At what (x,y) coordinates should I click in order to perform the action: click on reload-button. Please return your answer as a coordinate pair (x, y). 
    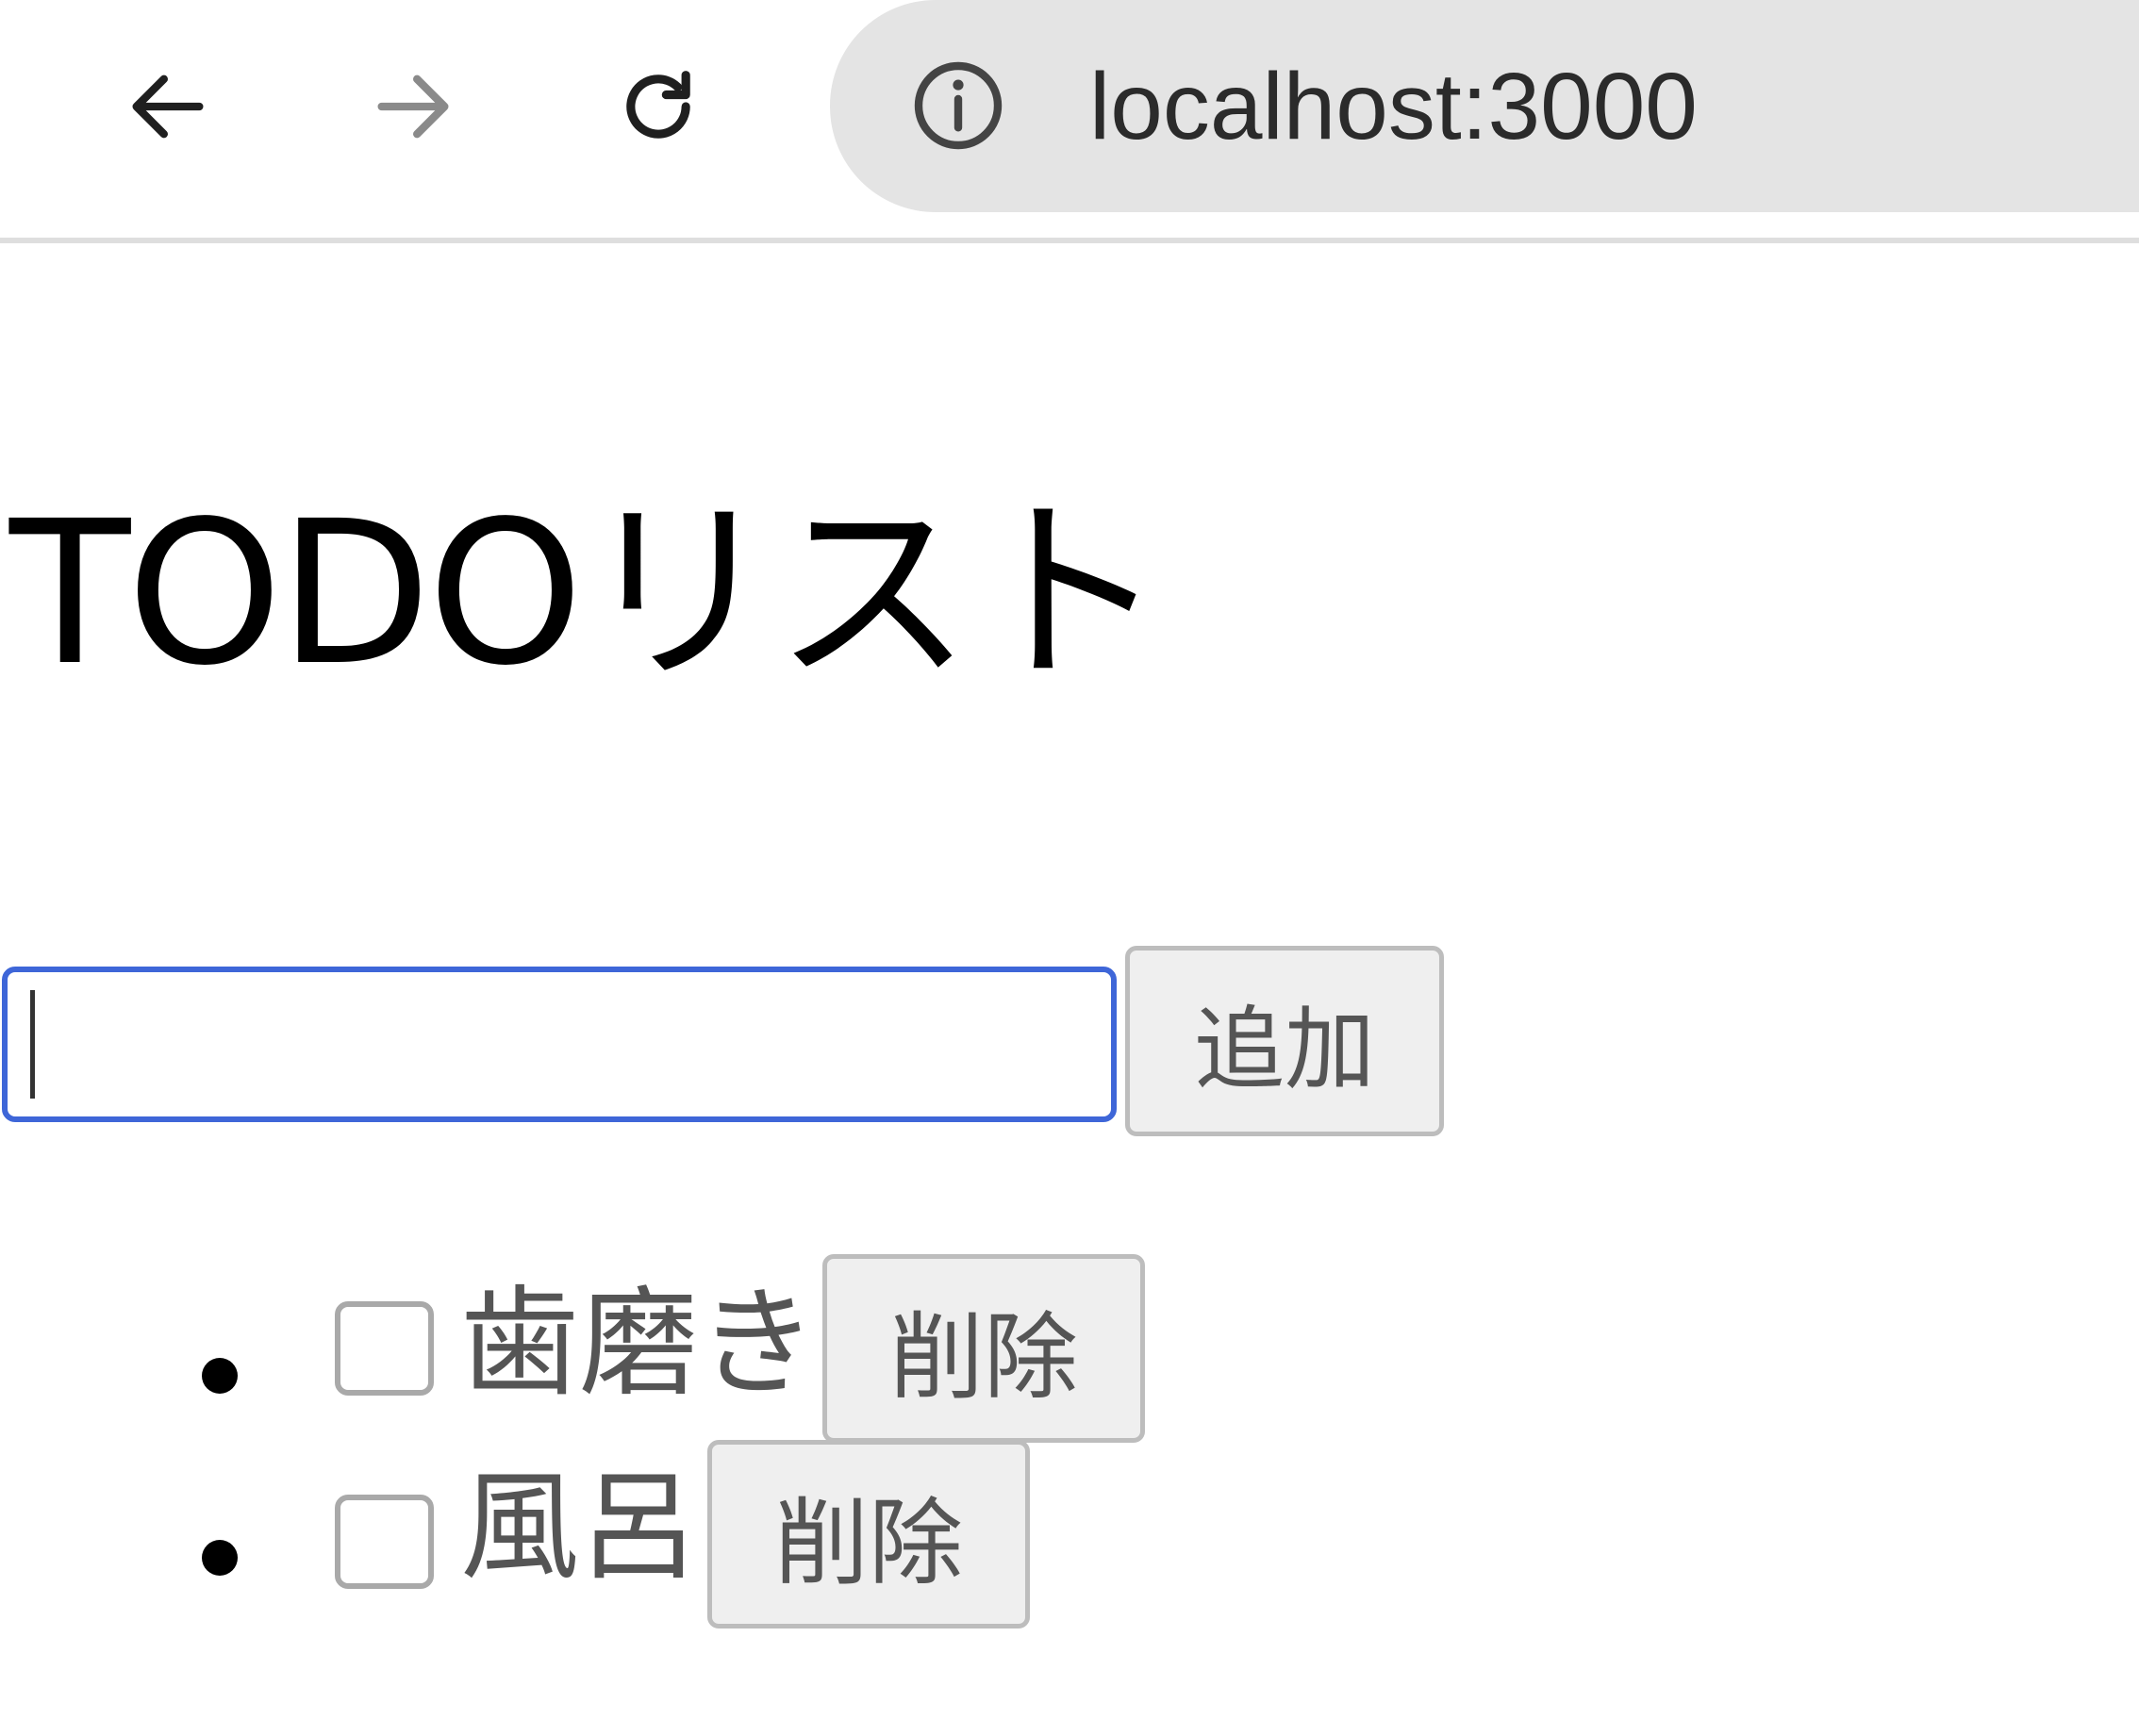
    Looking at the image, I should click on (658, 106).